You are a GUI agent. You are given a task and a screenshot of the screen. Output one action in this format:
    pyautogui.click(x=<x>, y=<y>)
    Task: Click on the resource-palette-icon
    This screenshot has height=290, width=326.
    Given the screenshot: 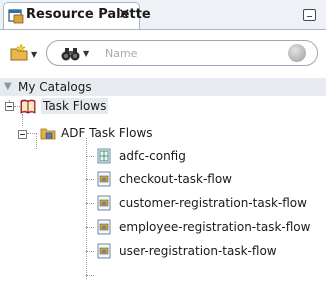 What is the action you would take?
    pyautogui.click(x=16, y=16)
    